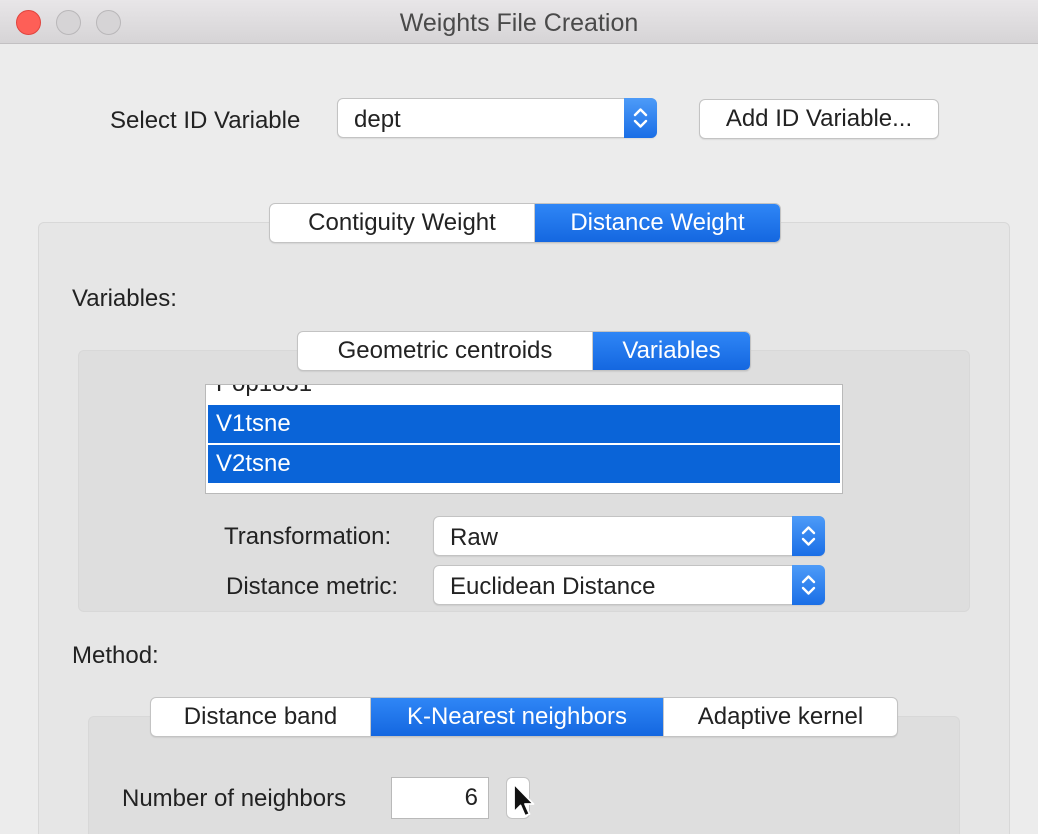 This screenshot has height=834, width=1038. I want to click on distance-metric-label: Distance metric:, so click(312, 586).